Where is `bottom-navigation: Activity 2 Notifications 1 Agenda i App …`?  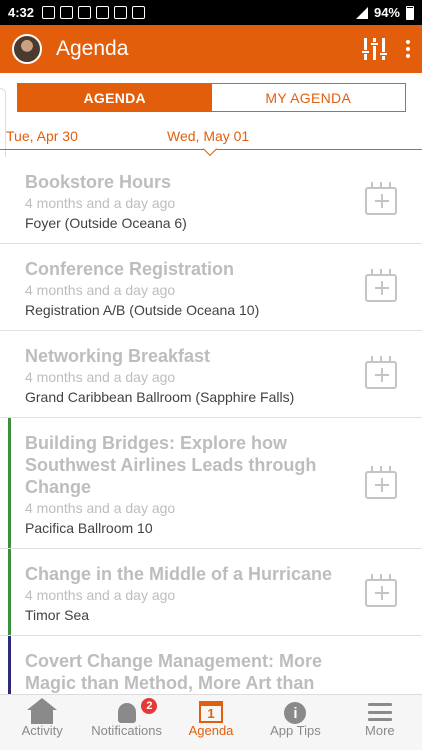
bottom-navigation: Activity 2 Notifications 1 Agenda i App … is located at coordinates (211, 722).